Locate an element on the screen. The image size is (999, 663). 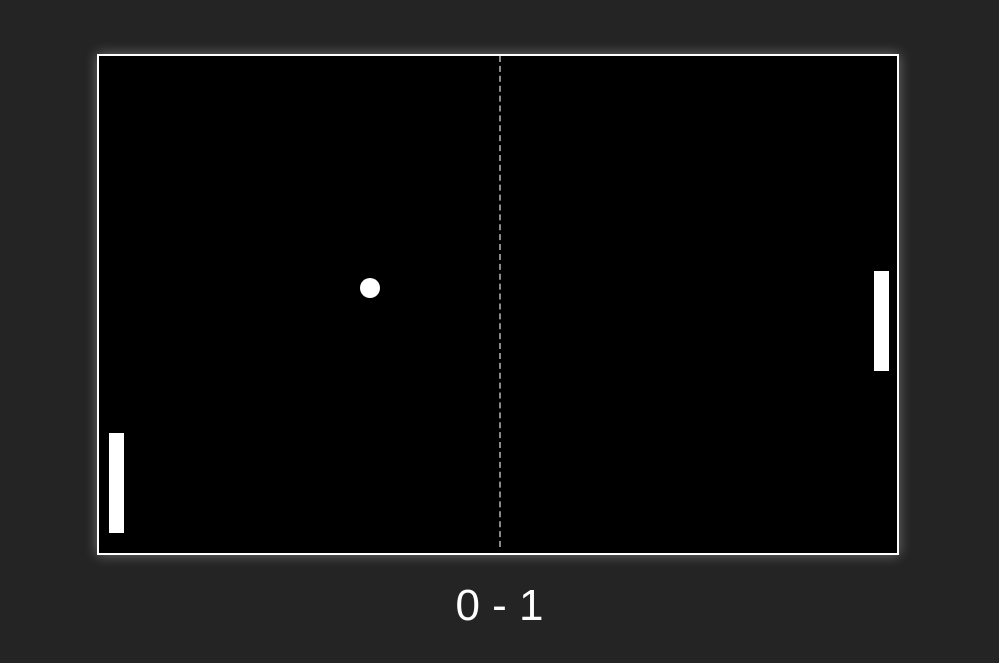
center-net is located at coordinates (500, 301).